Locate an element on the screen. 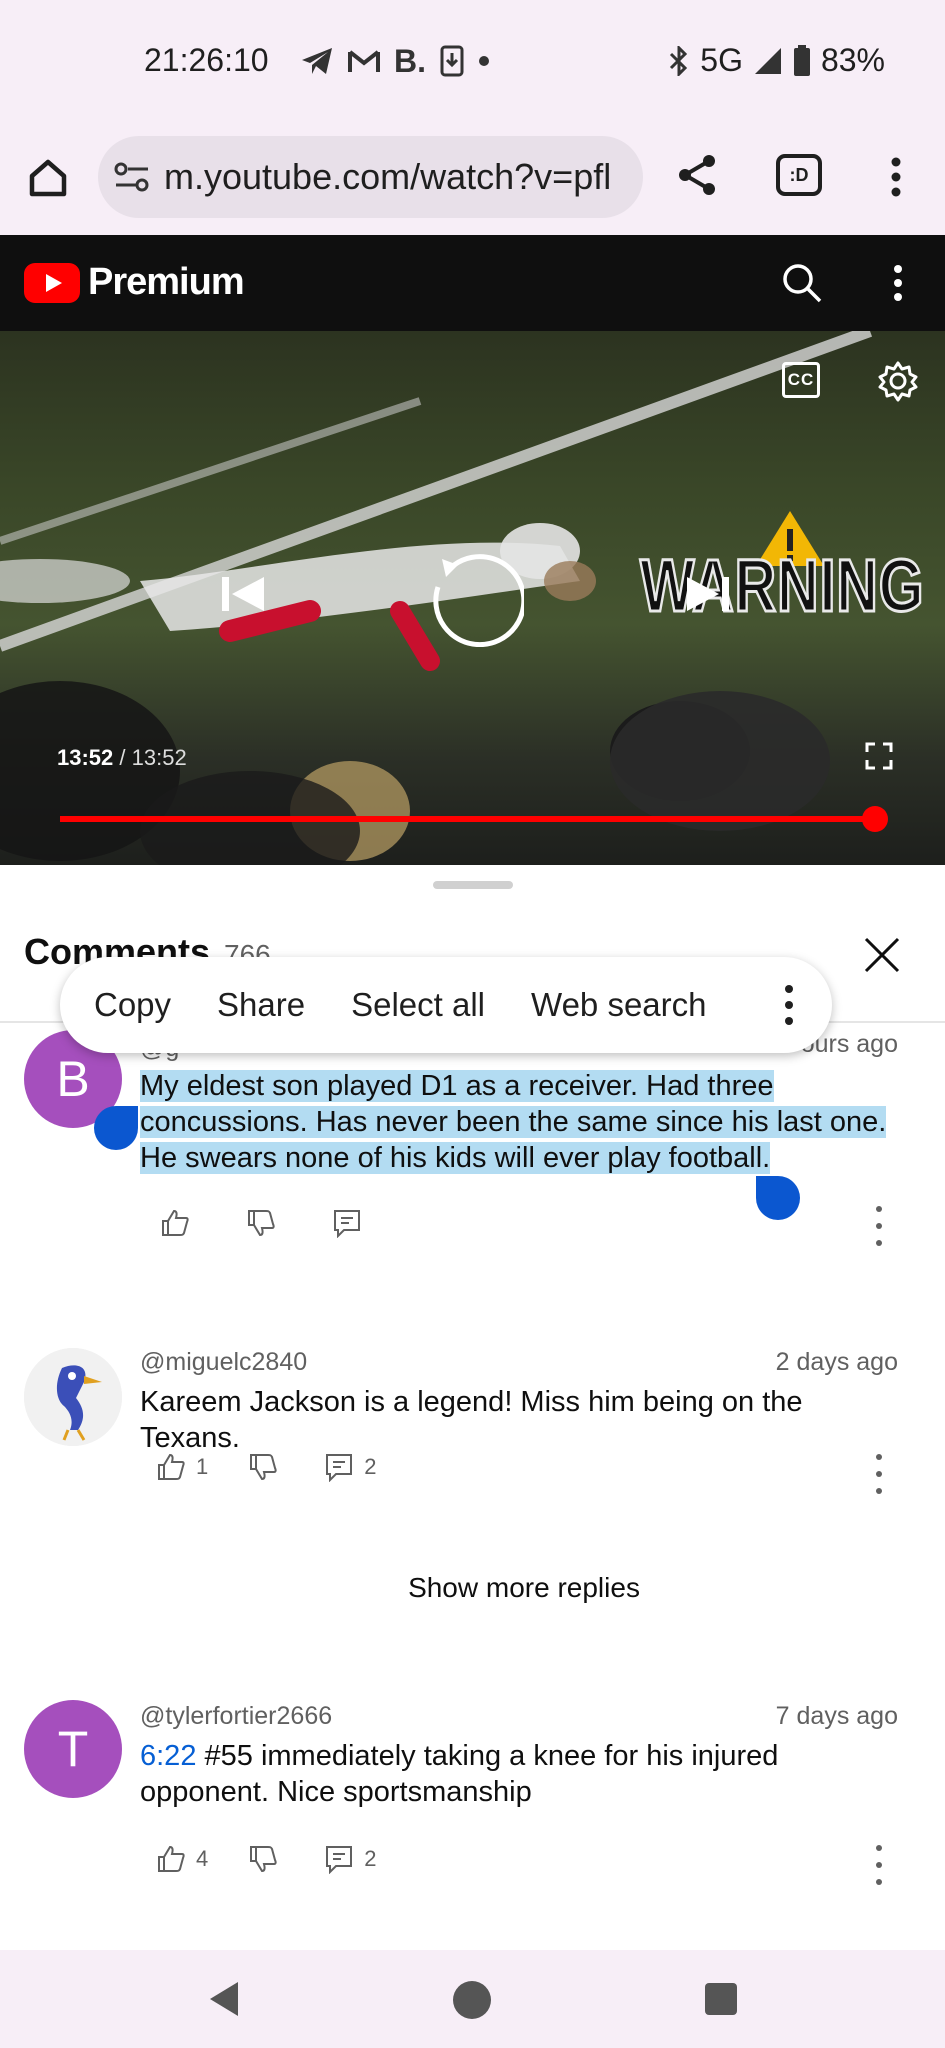 Image resolution: width=945 pixels, height=2048 pixels. captions-button: CC is located at coordinates (801, 380).